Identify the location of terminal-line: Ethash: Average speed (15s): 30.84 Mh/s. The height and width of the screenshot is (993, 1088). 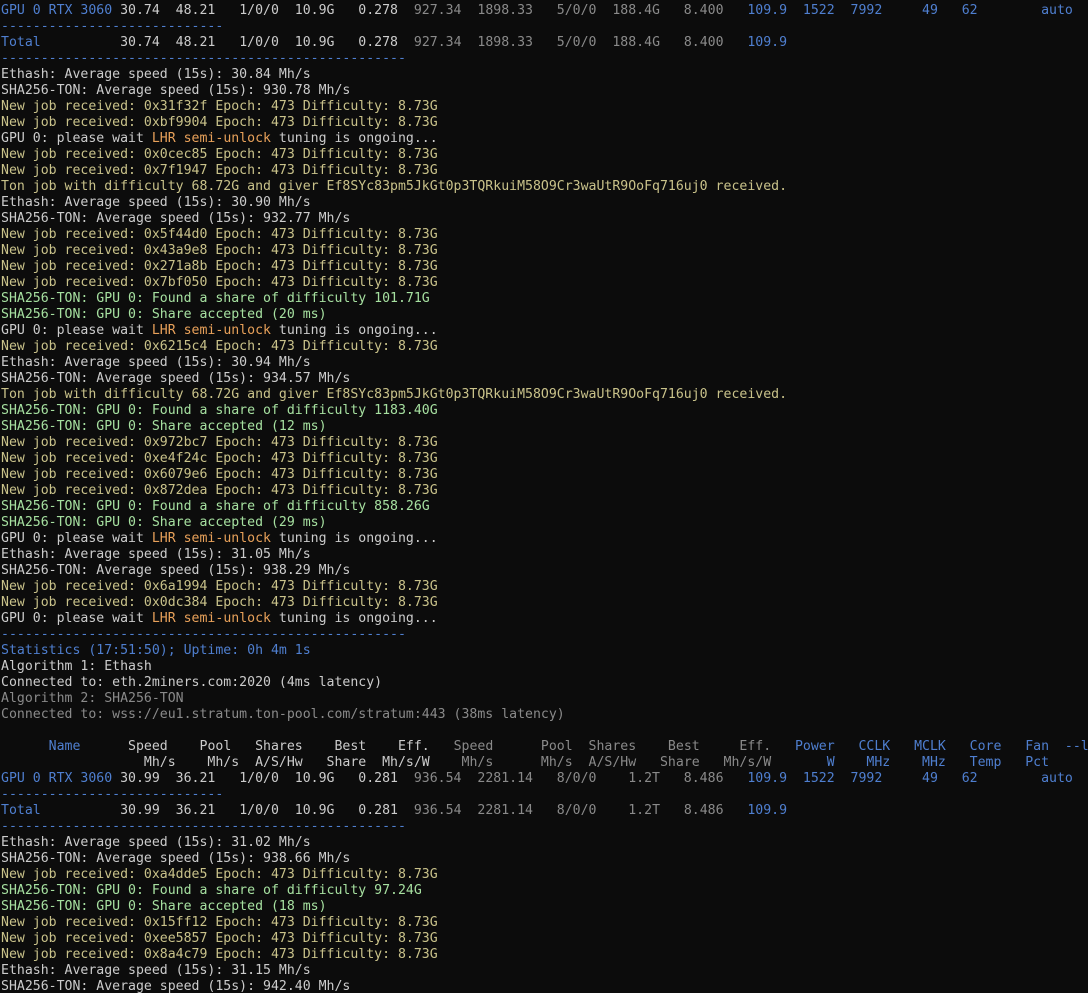
(156, 75).